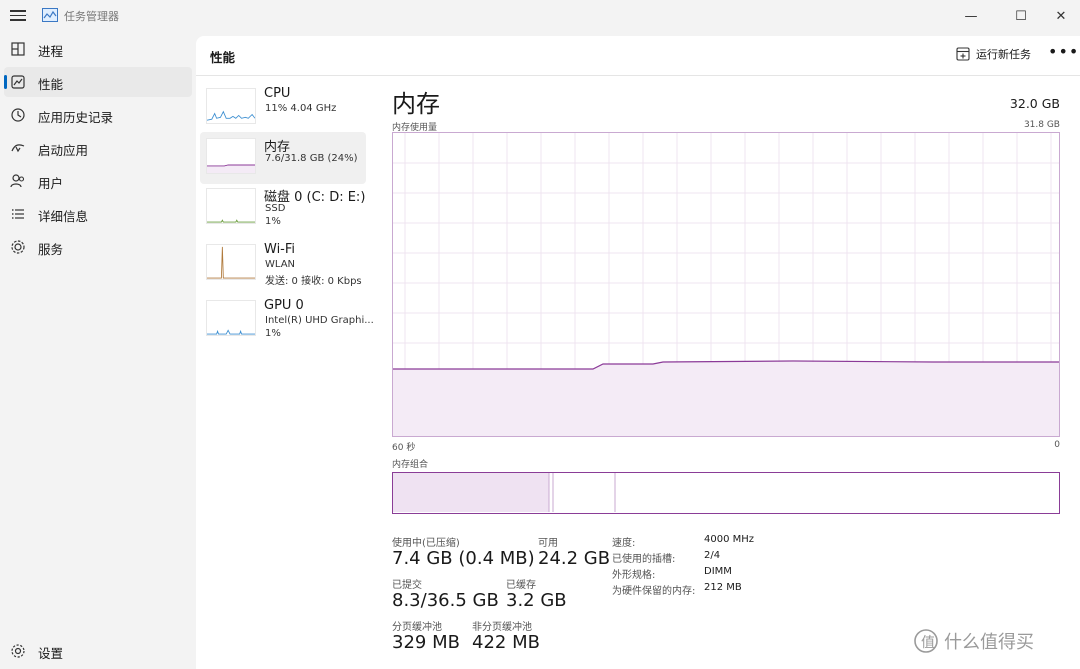  I want to click on device-wifi: Wi-Fi WLAN 发送: 0 接收: 0 Kbps, so click(283, 264).